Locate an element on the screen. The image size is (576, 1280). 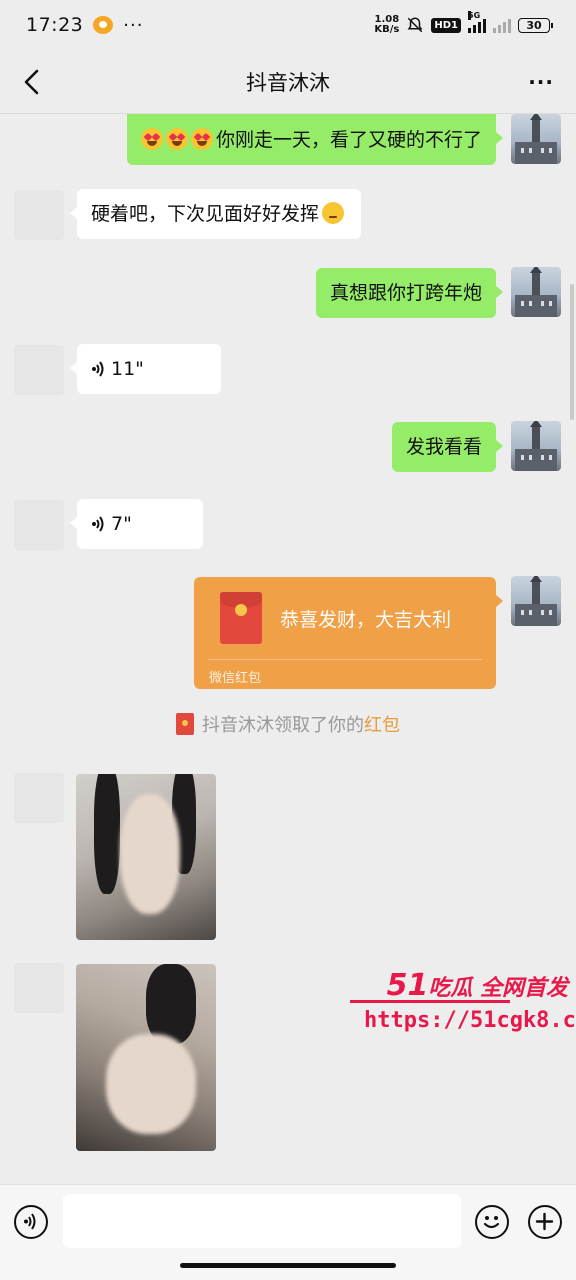
status-bar: 17:23 ··· 1.08 KB/s HD1 5G 30 is located at coordinates (288, 25).